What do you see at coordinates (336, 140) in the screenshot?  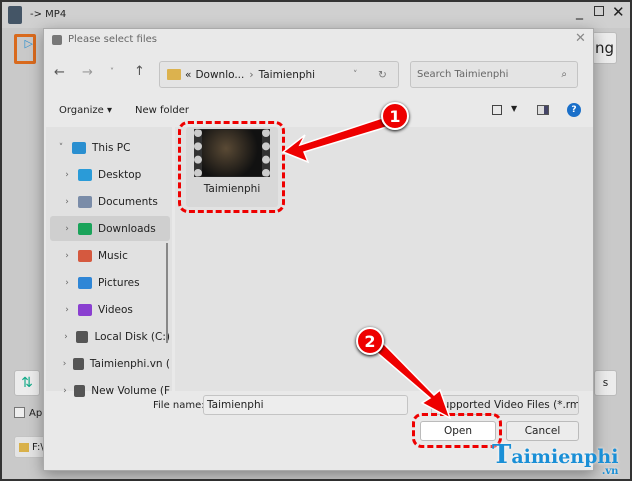 I see `arrow-to-file` at bounding box center [336, 140].